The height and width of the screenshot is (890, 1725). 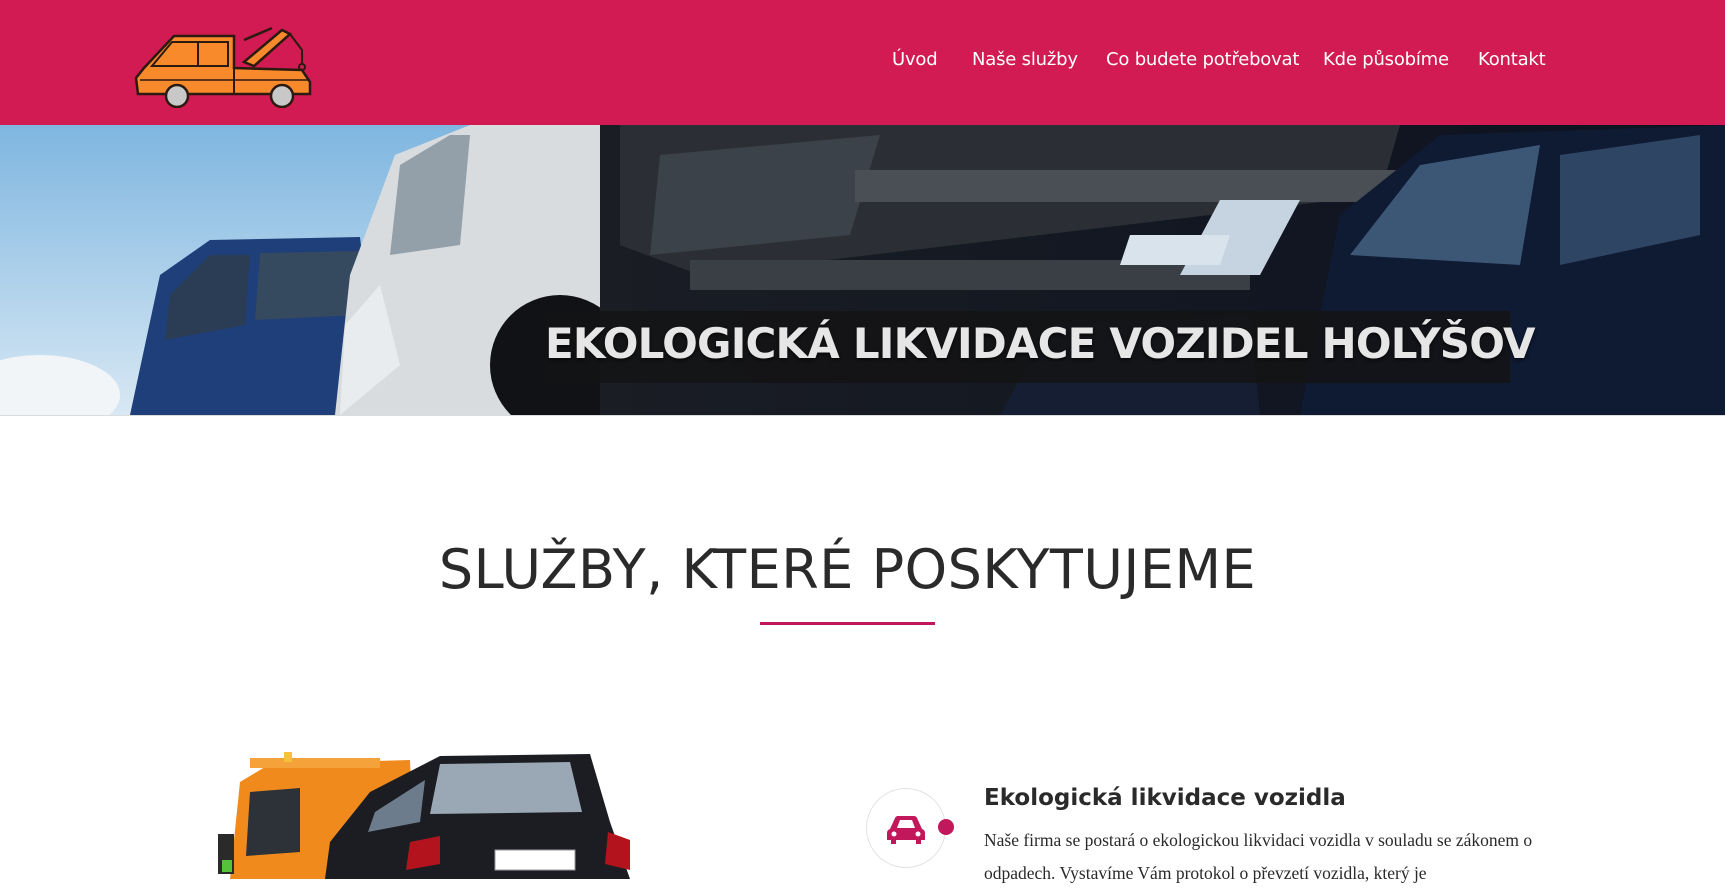 I want to click on service-accent-dot, so click(x=946, y=827).